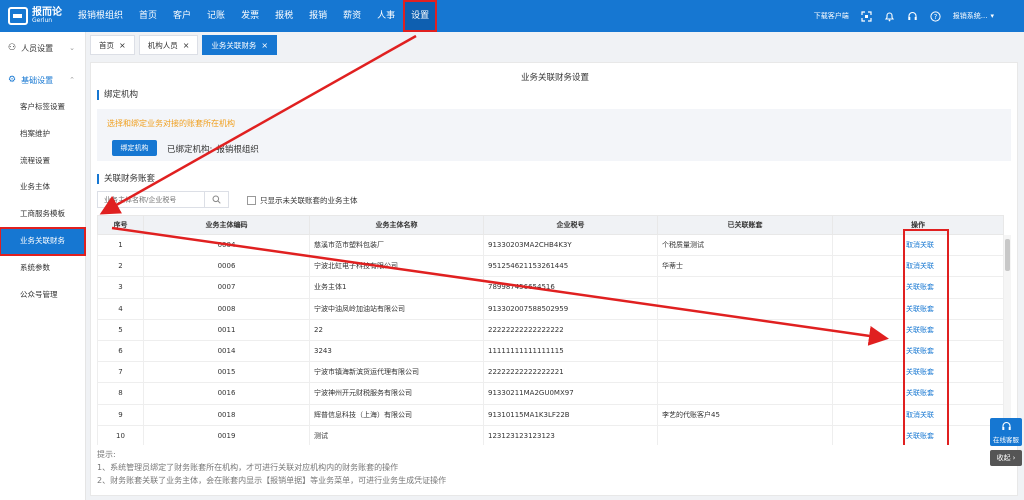  What do you see at coordinates (309, 200) in the screenshot?
I see `filter-label: 只显示未关联账套的业务主体` at bounding box center [309, 200].